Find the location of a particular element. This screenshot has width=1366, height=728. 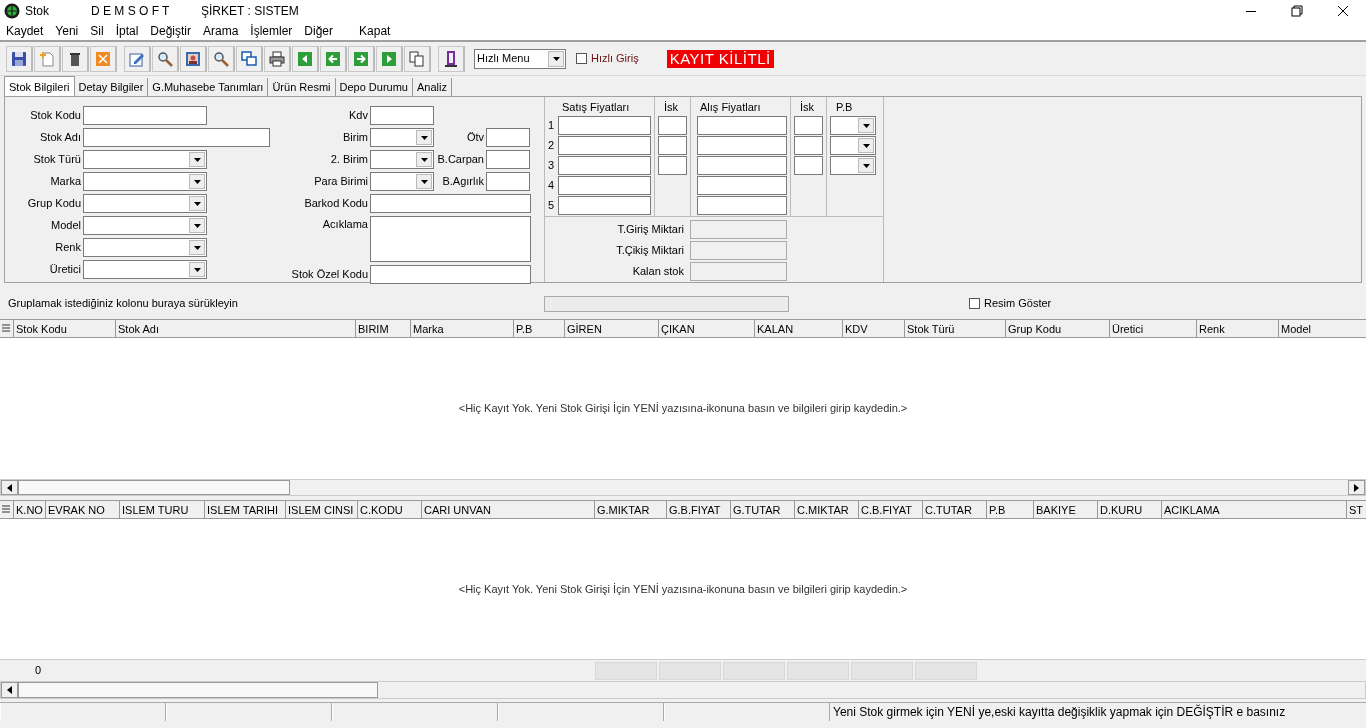

column-header: ST is located at coordinates (1356, 509).